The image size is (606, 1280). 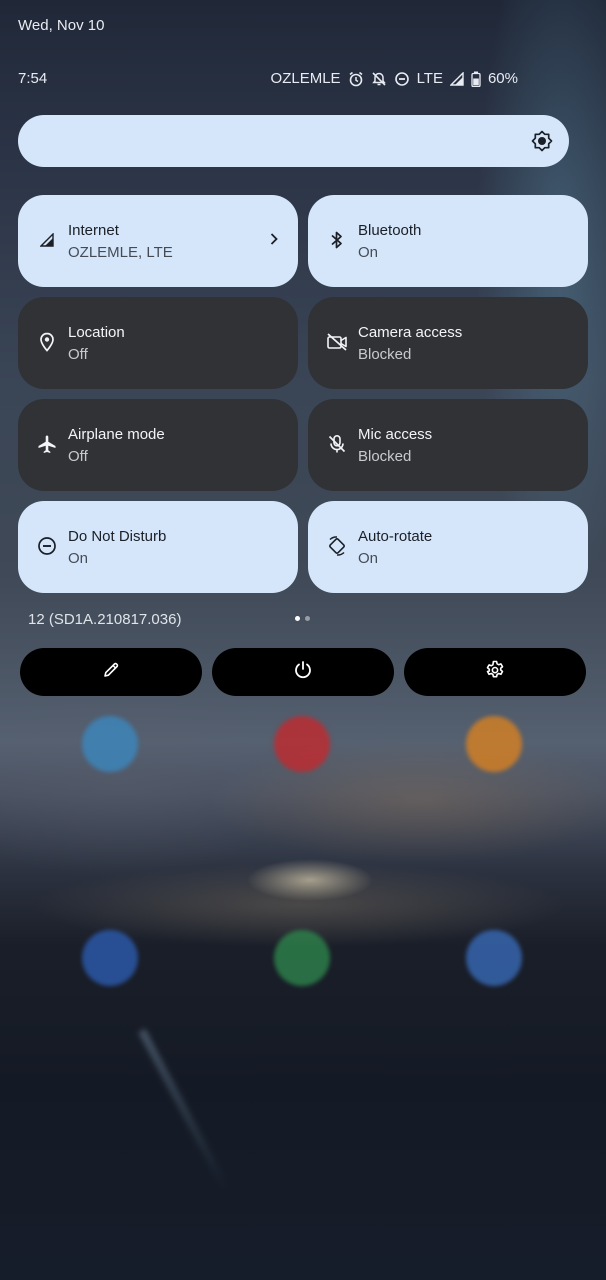 What do you see at coordinates (476, 79) in the screenshot?
I see `battery-icon` at bounding box center [476, 79].